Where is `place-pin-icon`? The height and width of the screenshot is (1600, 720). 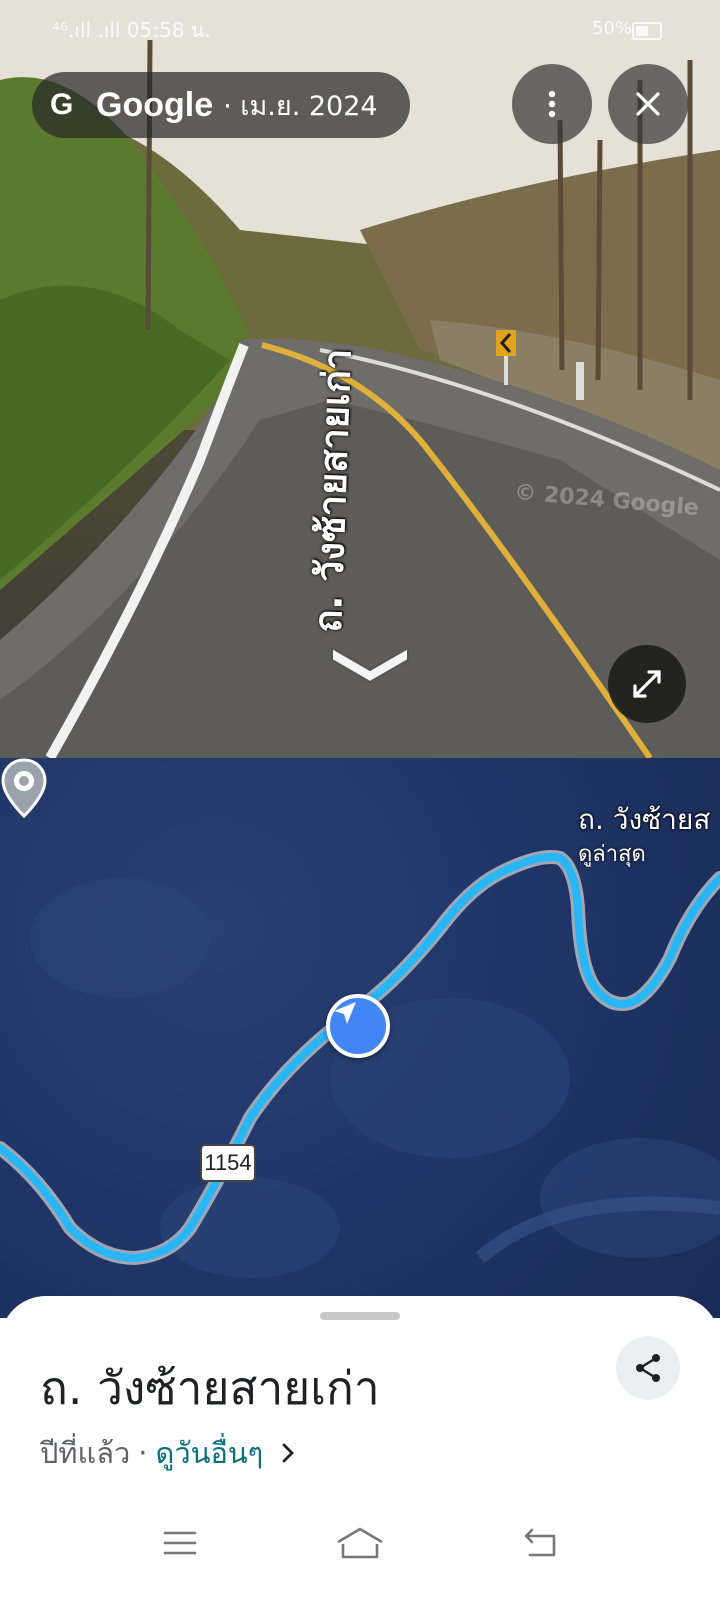 place-pin-icon is located at coordinates (24, 789).